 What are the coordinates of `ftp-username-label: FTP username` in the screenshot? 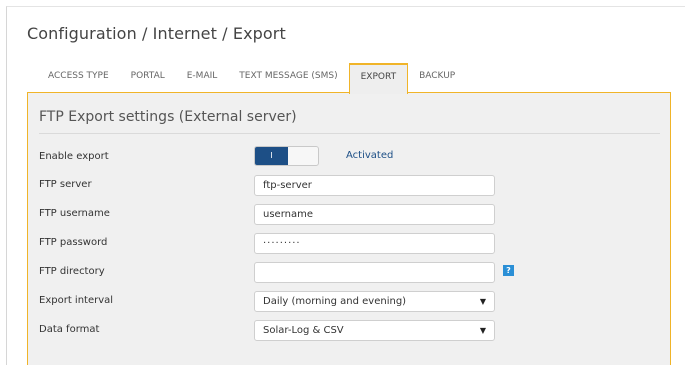 It's located at (74, 213).